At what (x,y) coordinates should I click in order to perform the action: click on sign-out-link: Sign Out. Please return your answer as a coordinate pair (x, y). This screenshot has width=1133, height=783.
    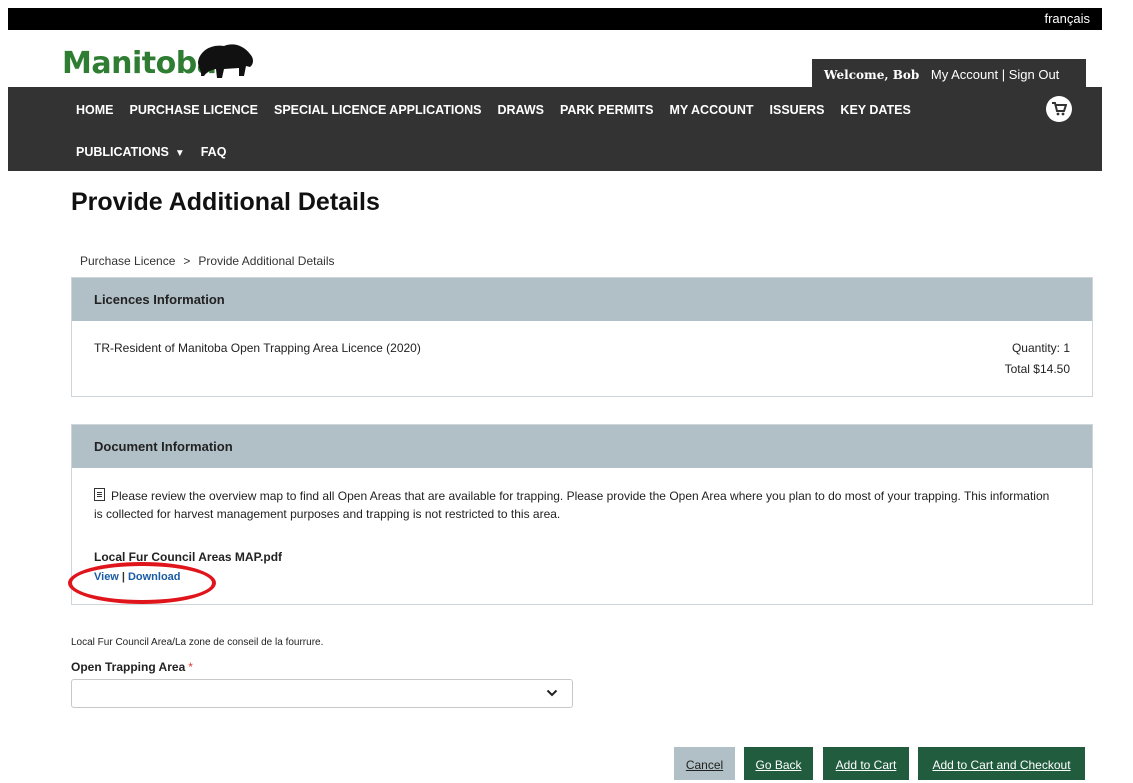
    Looking at the image, I should click on (1034, 74).